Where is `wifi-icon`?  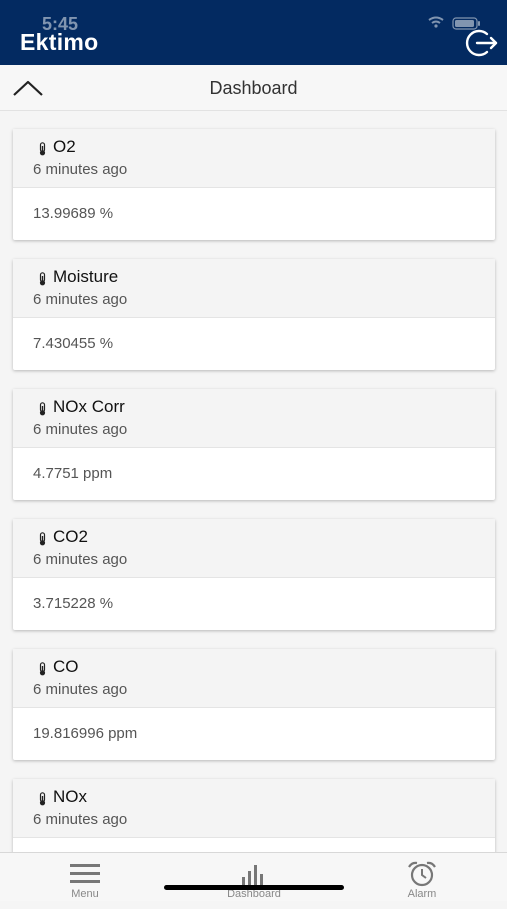
wifi-icon is located at coordinates (436, 22).